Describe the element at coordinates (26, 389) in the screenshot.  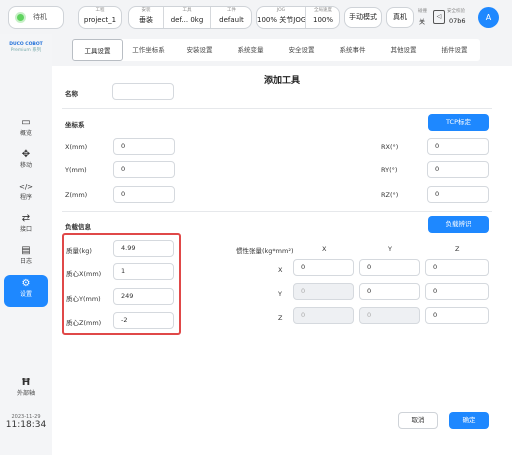
I see `sidebar-item-external-axis: Ħ 外部轴` at that location.